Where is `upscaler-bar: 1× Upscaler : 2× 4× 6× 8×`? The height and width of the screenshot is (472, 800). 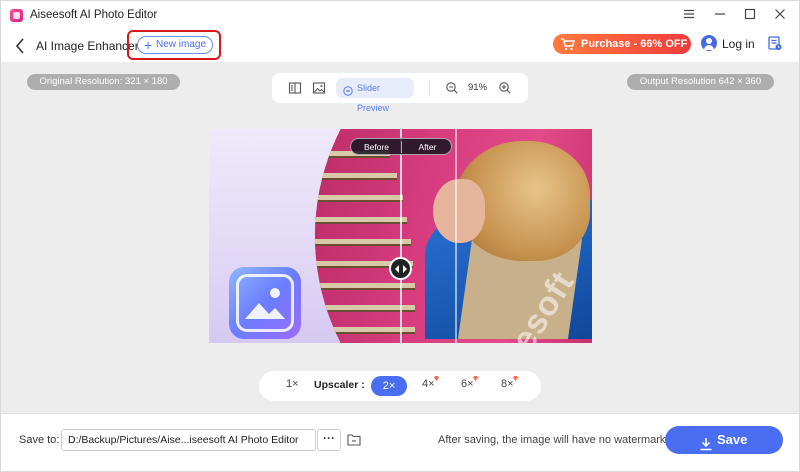 upscaler-bar: 1× Upscaler : 2× 4× 6× 8× is located at coordinates (400, 386).